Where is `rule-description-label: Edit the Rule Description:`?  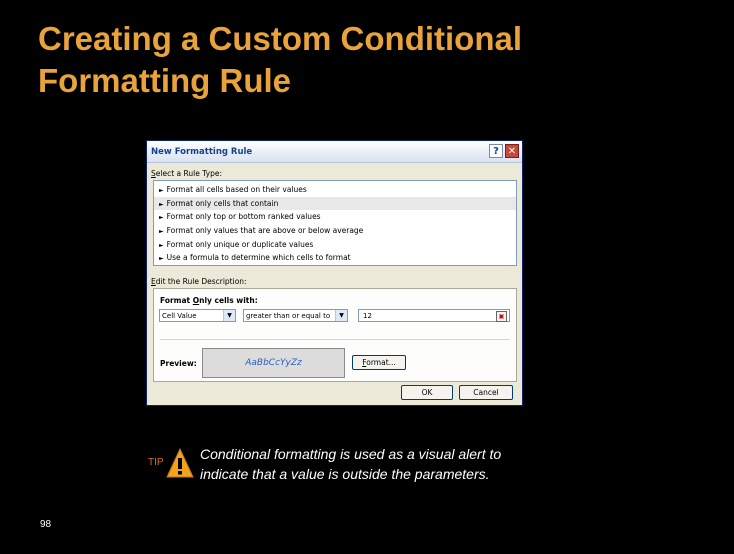 rule-description-label: Edit the Rule Description: is located at coordinates (199, 281).